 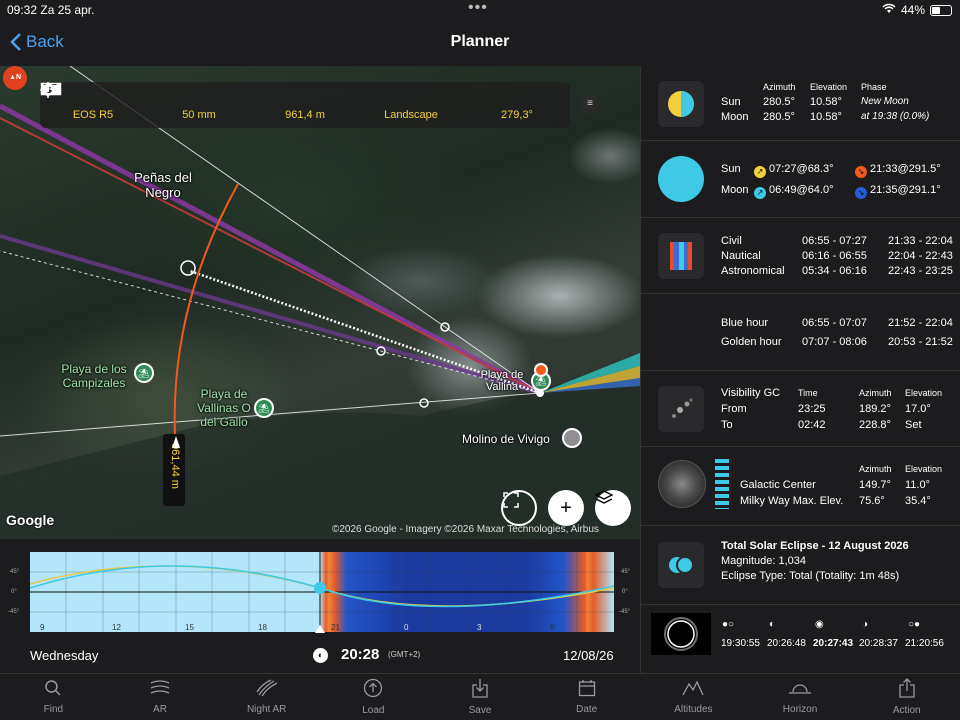 I want to click on eclipse-image, so click(x=681, y=634).